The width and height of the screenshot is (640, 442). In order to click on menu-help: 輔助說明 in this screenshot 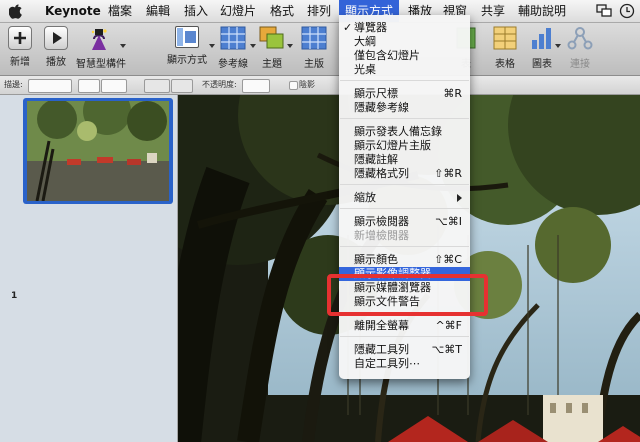, I will do `click(542, 11)`.